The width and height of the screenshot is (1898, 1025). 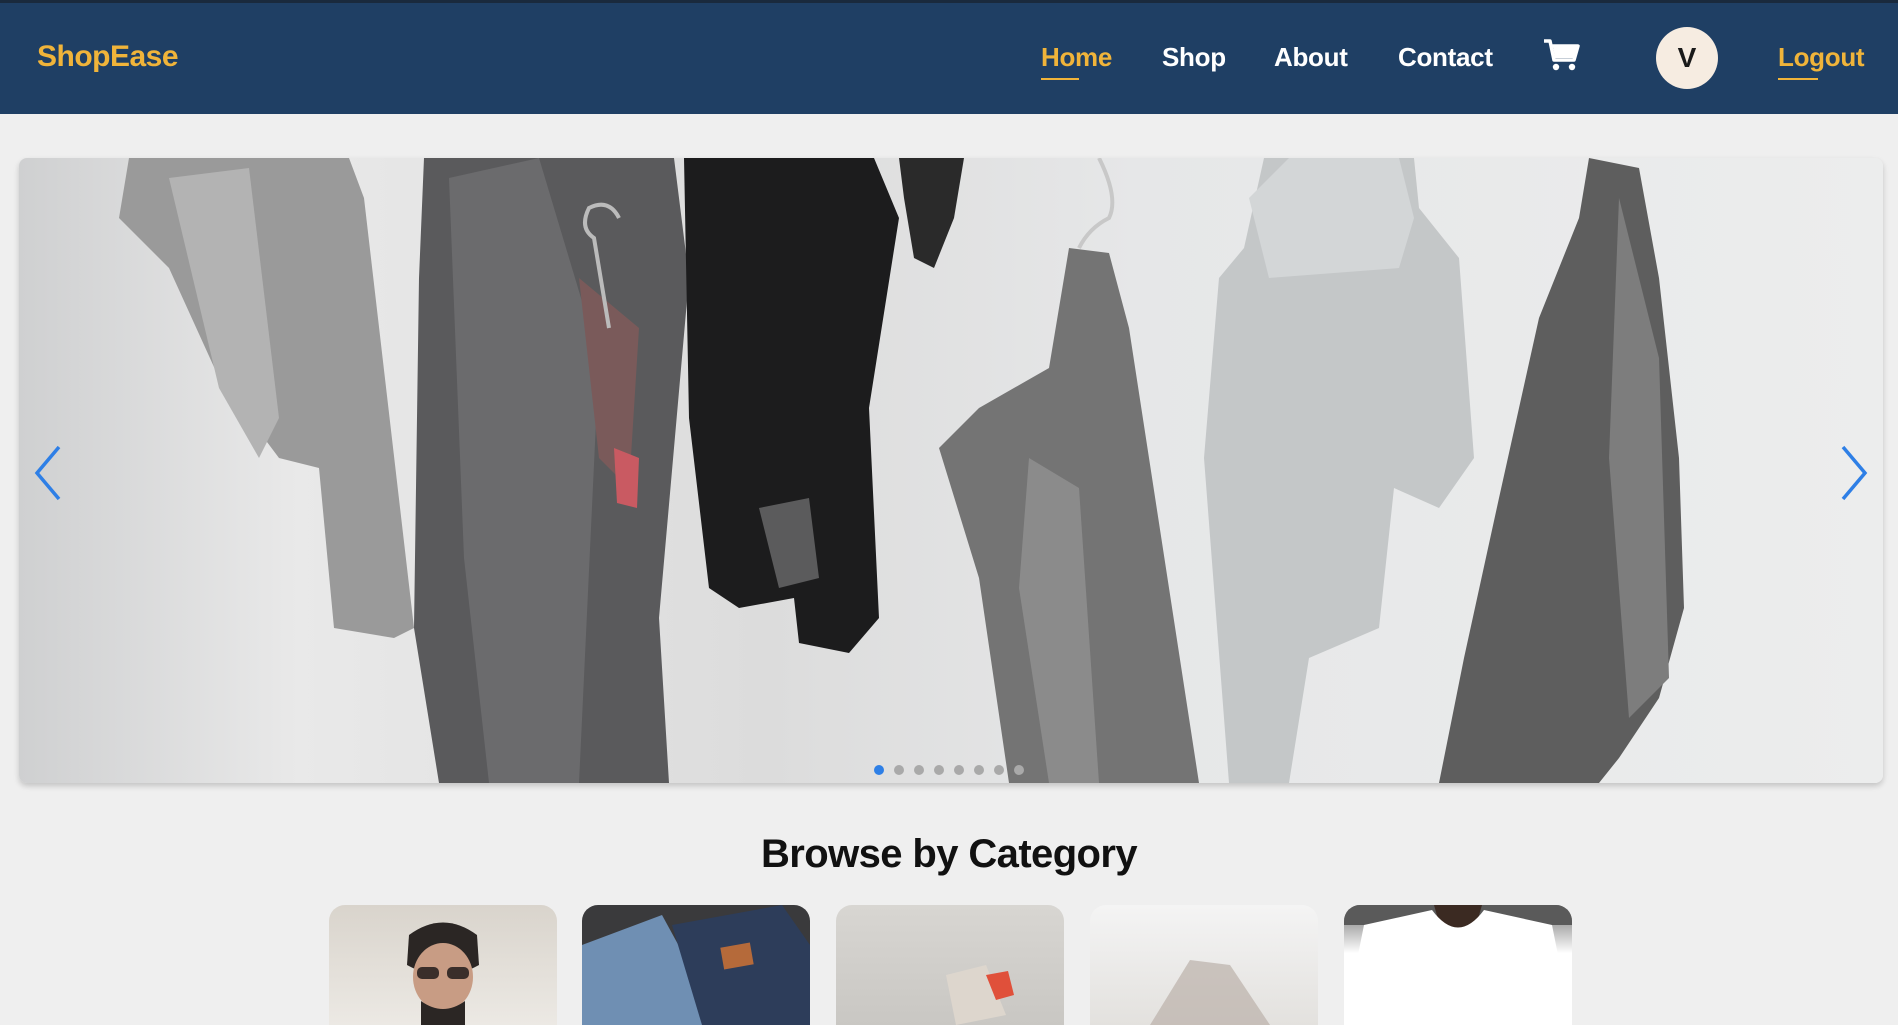 I want to click on nav-link-about: About, so click(x=1311, y=57).